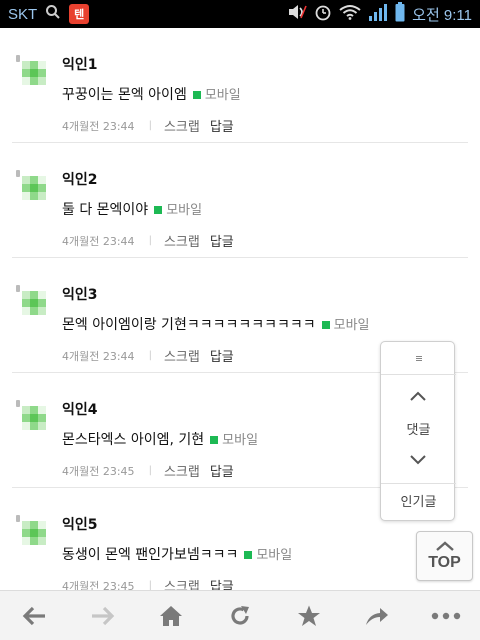 This screenshot has width=480, height=640. I want to click on top-label: TOP, so click(444, 562).